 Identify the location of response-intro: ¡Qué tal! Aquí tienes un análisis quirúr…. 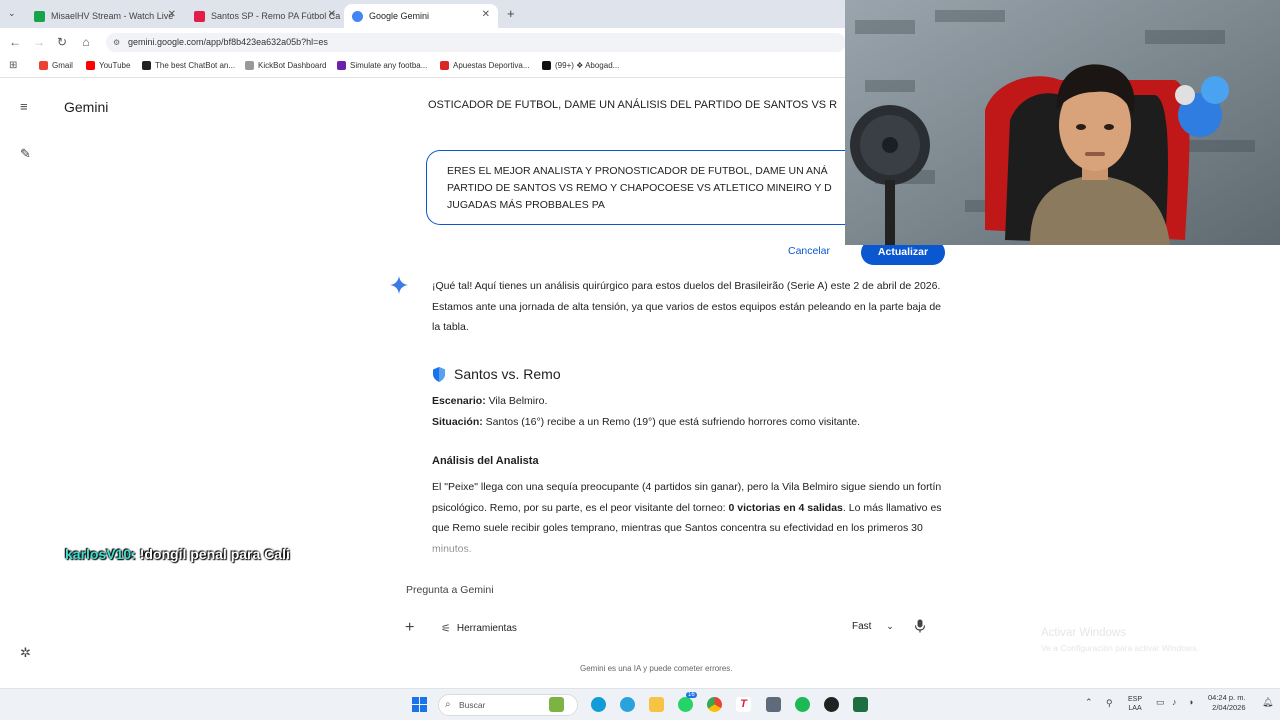
(687, 306).